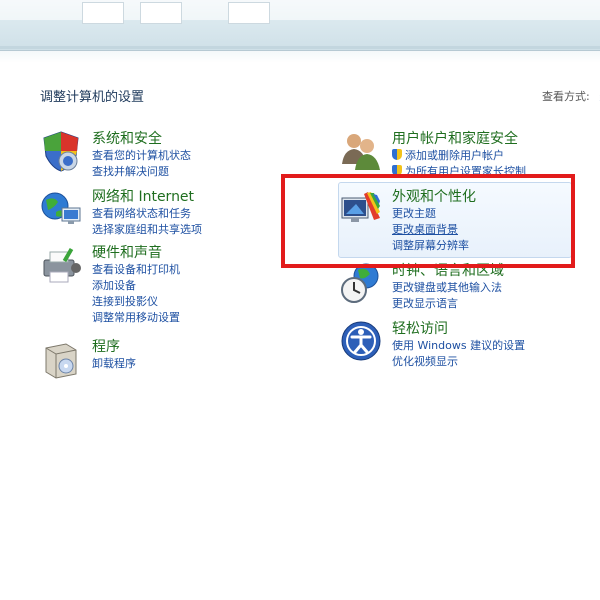 The width and height of the screenshot is (600, 600). Describe the element at coordinates (141, 156) in the screenshot. I see `link-view-computer-status: 查看您的计算机状态` at that location.